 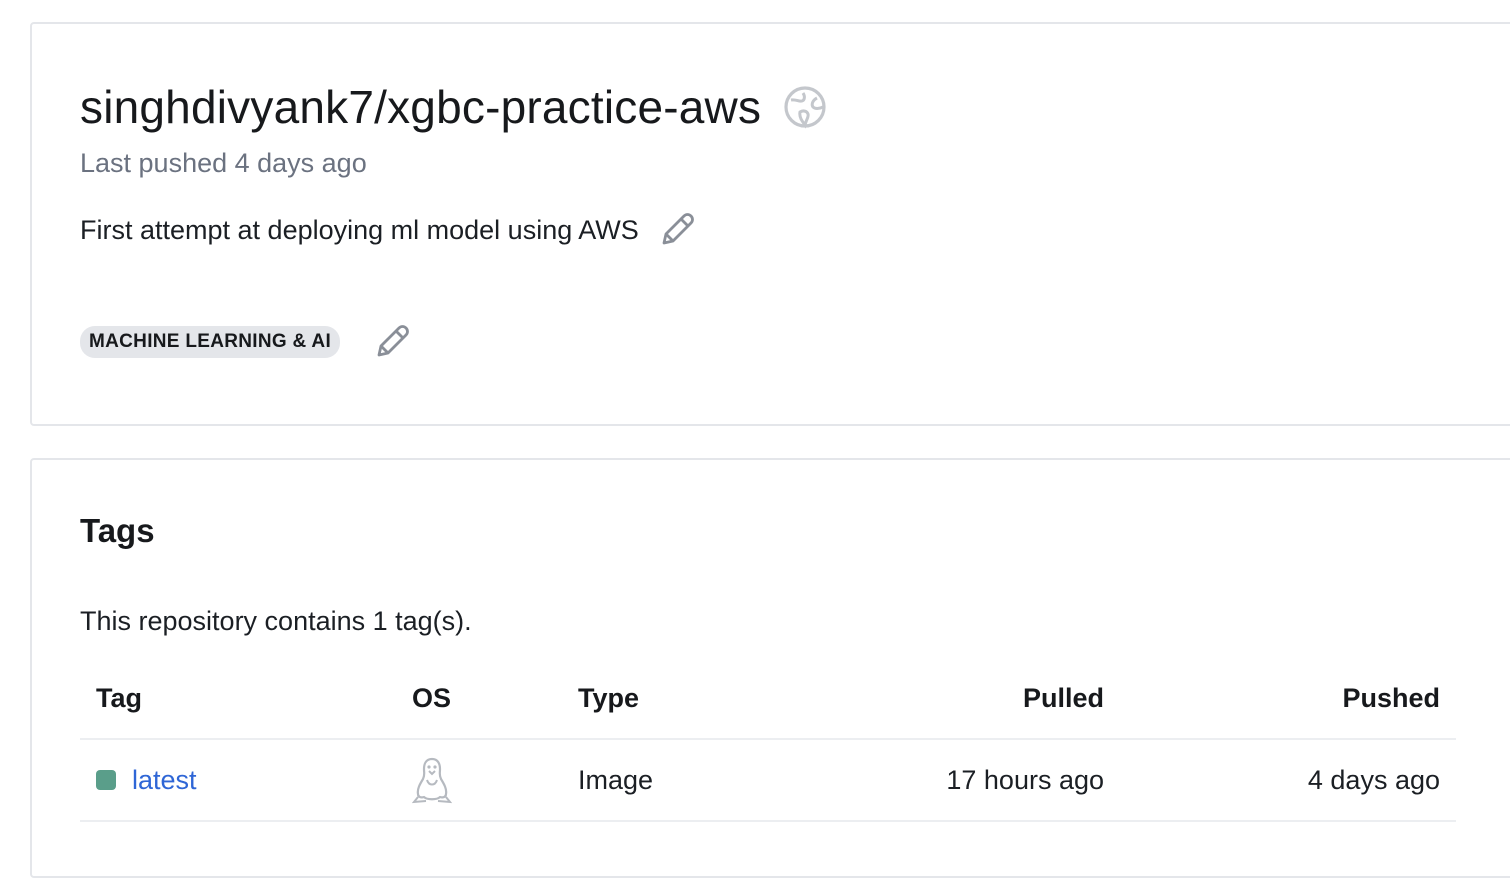 I want to click on tag-link-latest: latest, so click(x=164, y=780).